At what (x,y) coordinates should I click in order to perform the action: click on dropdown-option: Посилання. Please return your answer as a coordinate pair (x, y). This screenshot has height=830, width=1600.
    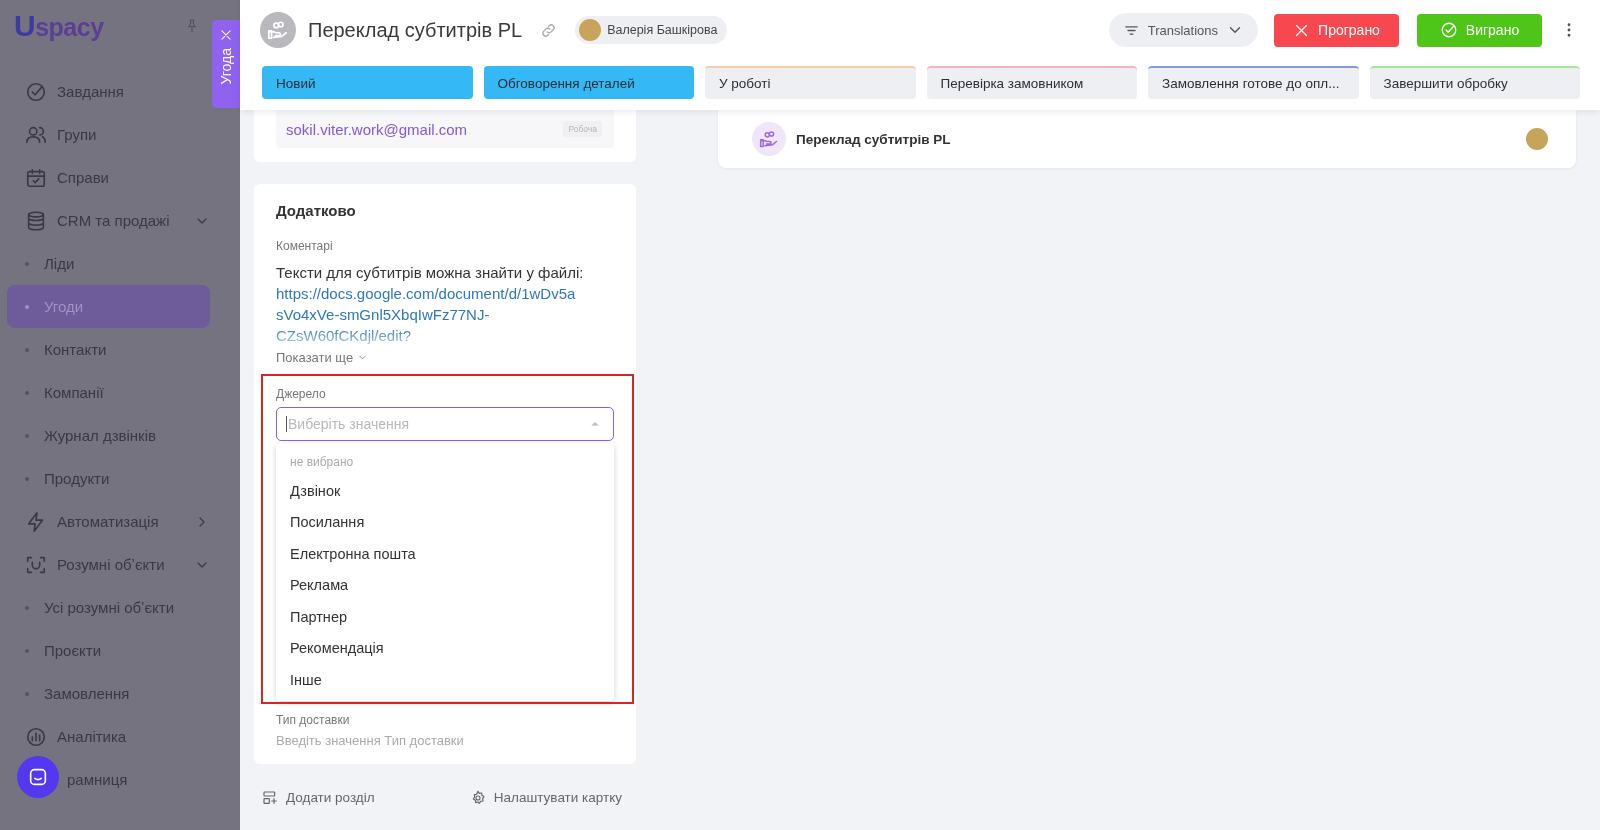
    Looking at the image, I should click on (445, 522).